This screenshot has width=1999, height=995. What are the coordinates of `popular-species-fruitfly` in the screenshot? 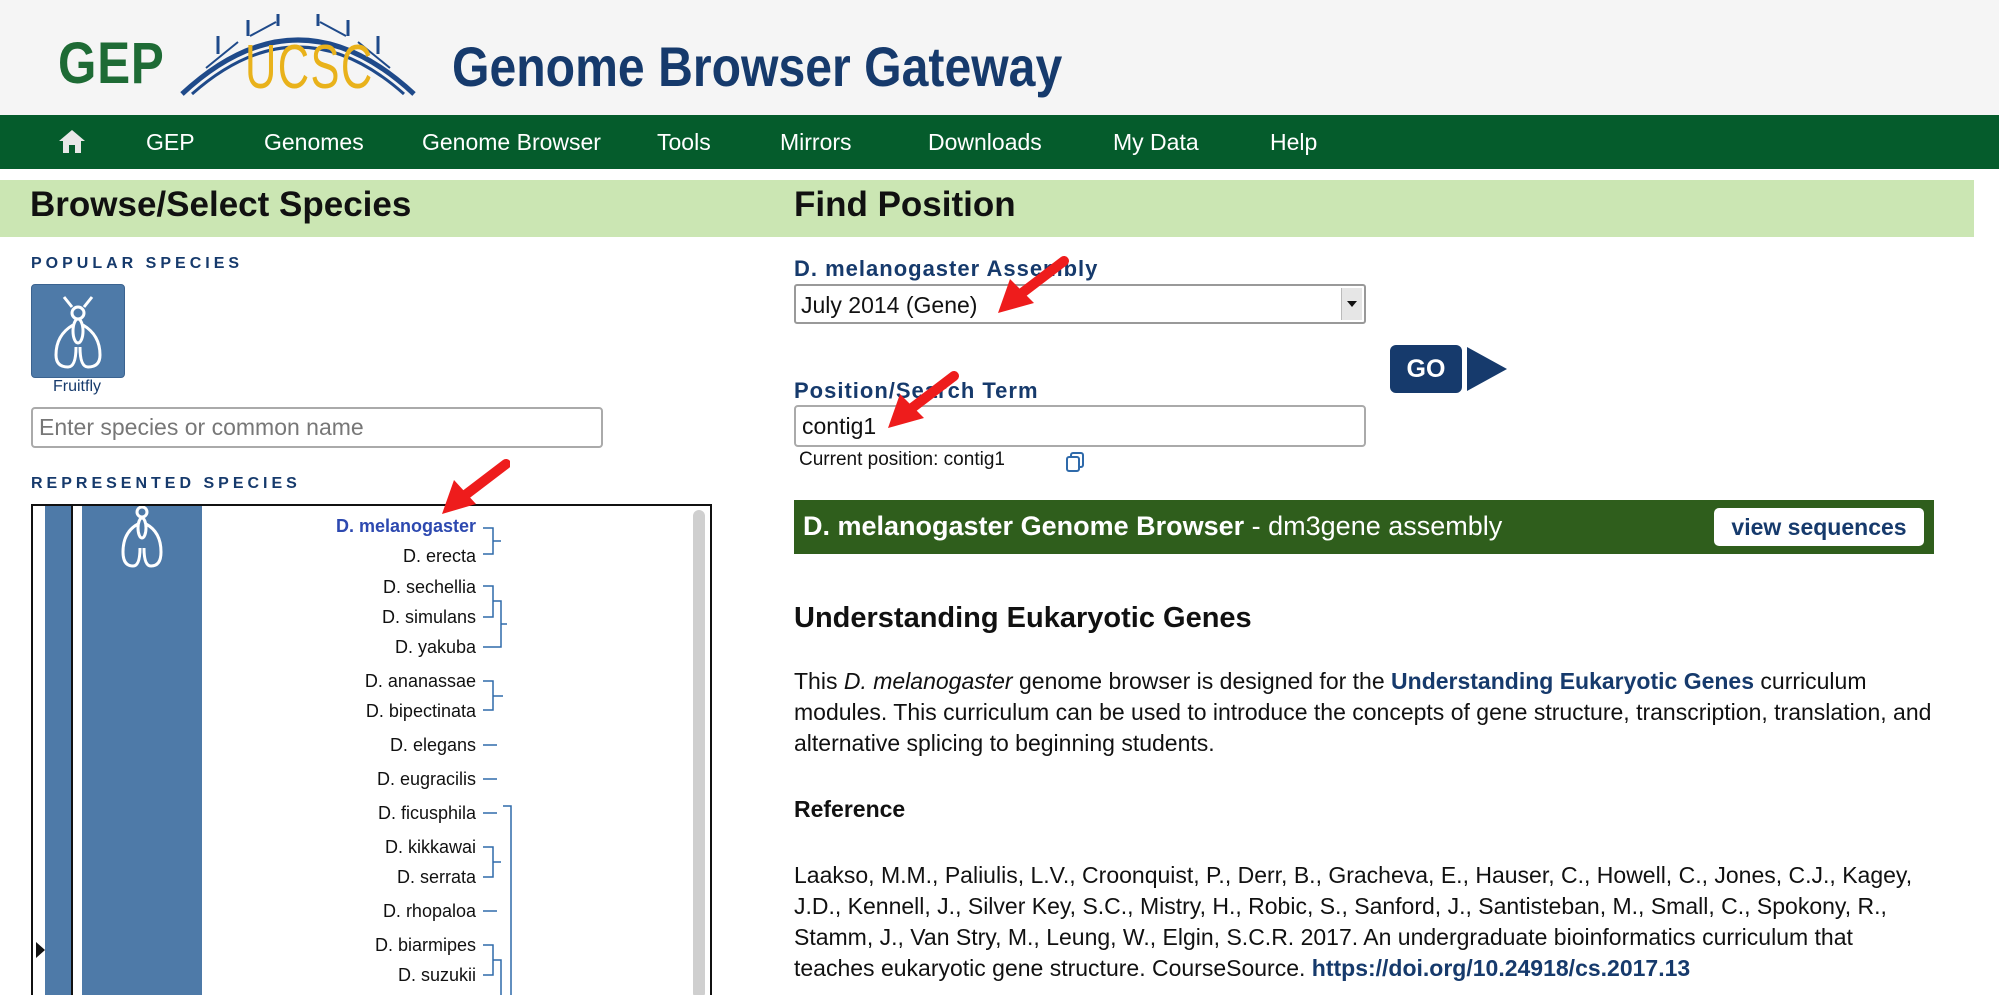 It's located at (78, 331).